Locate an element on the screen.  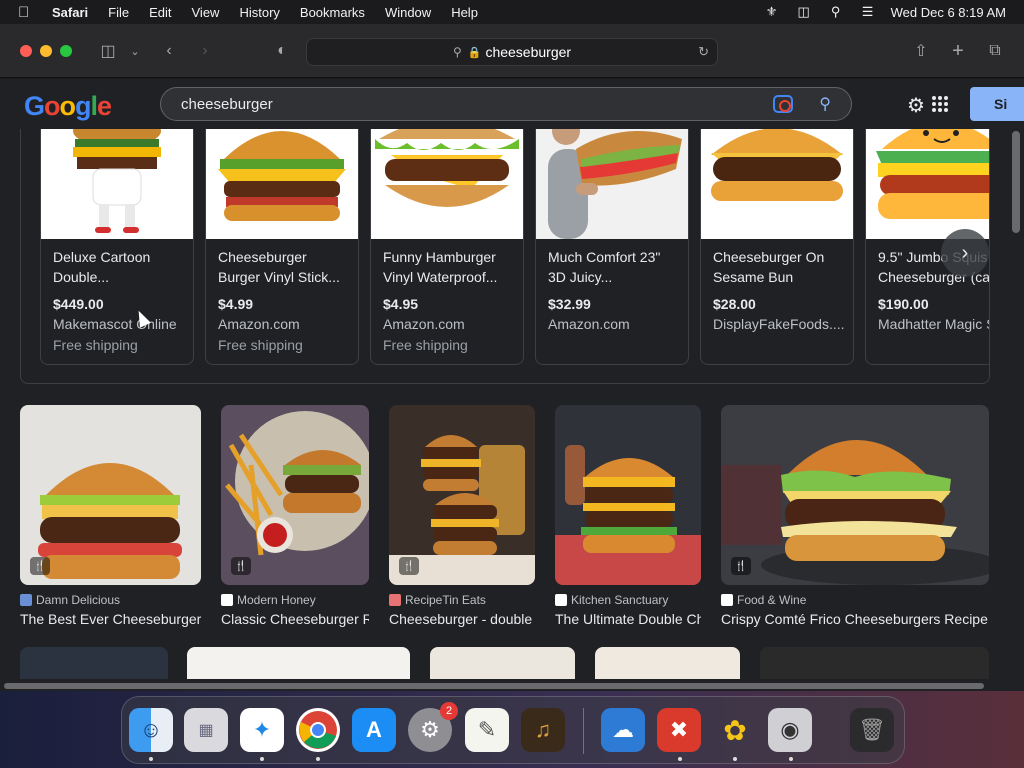
launchpad-icon: ▦ is located at coordinates (206, 730).